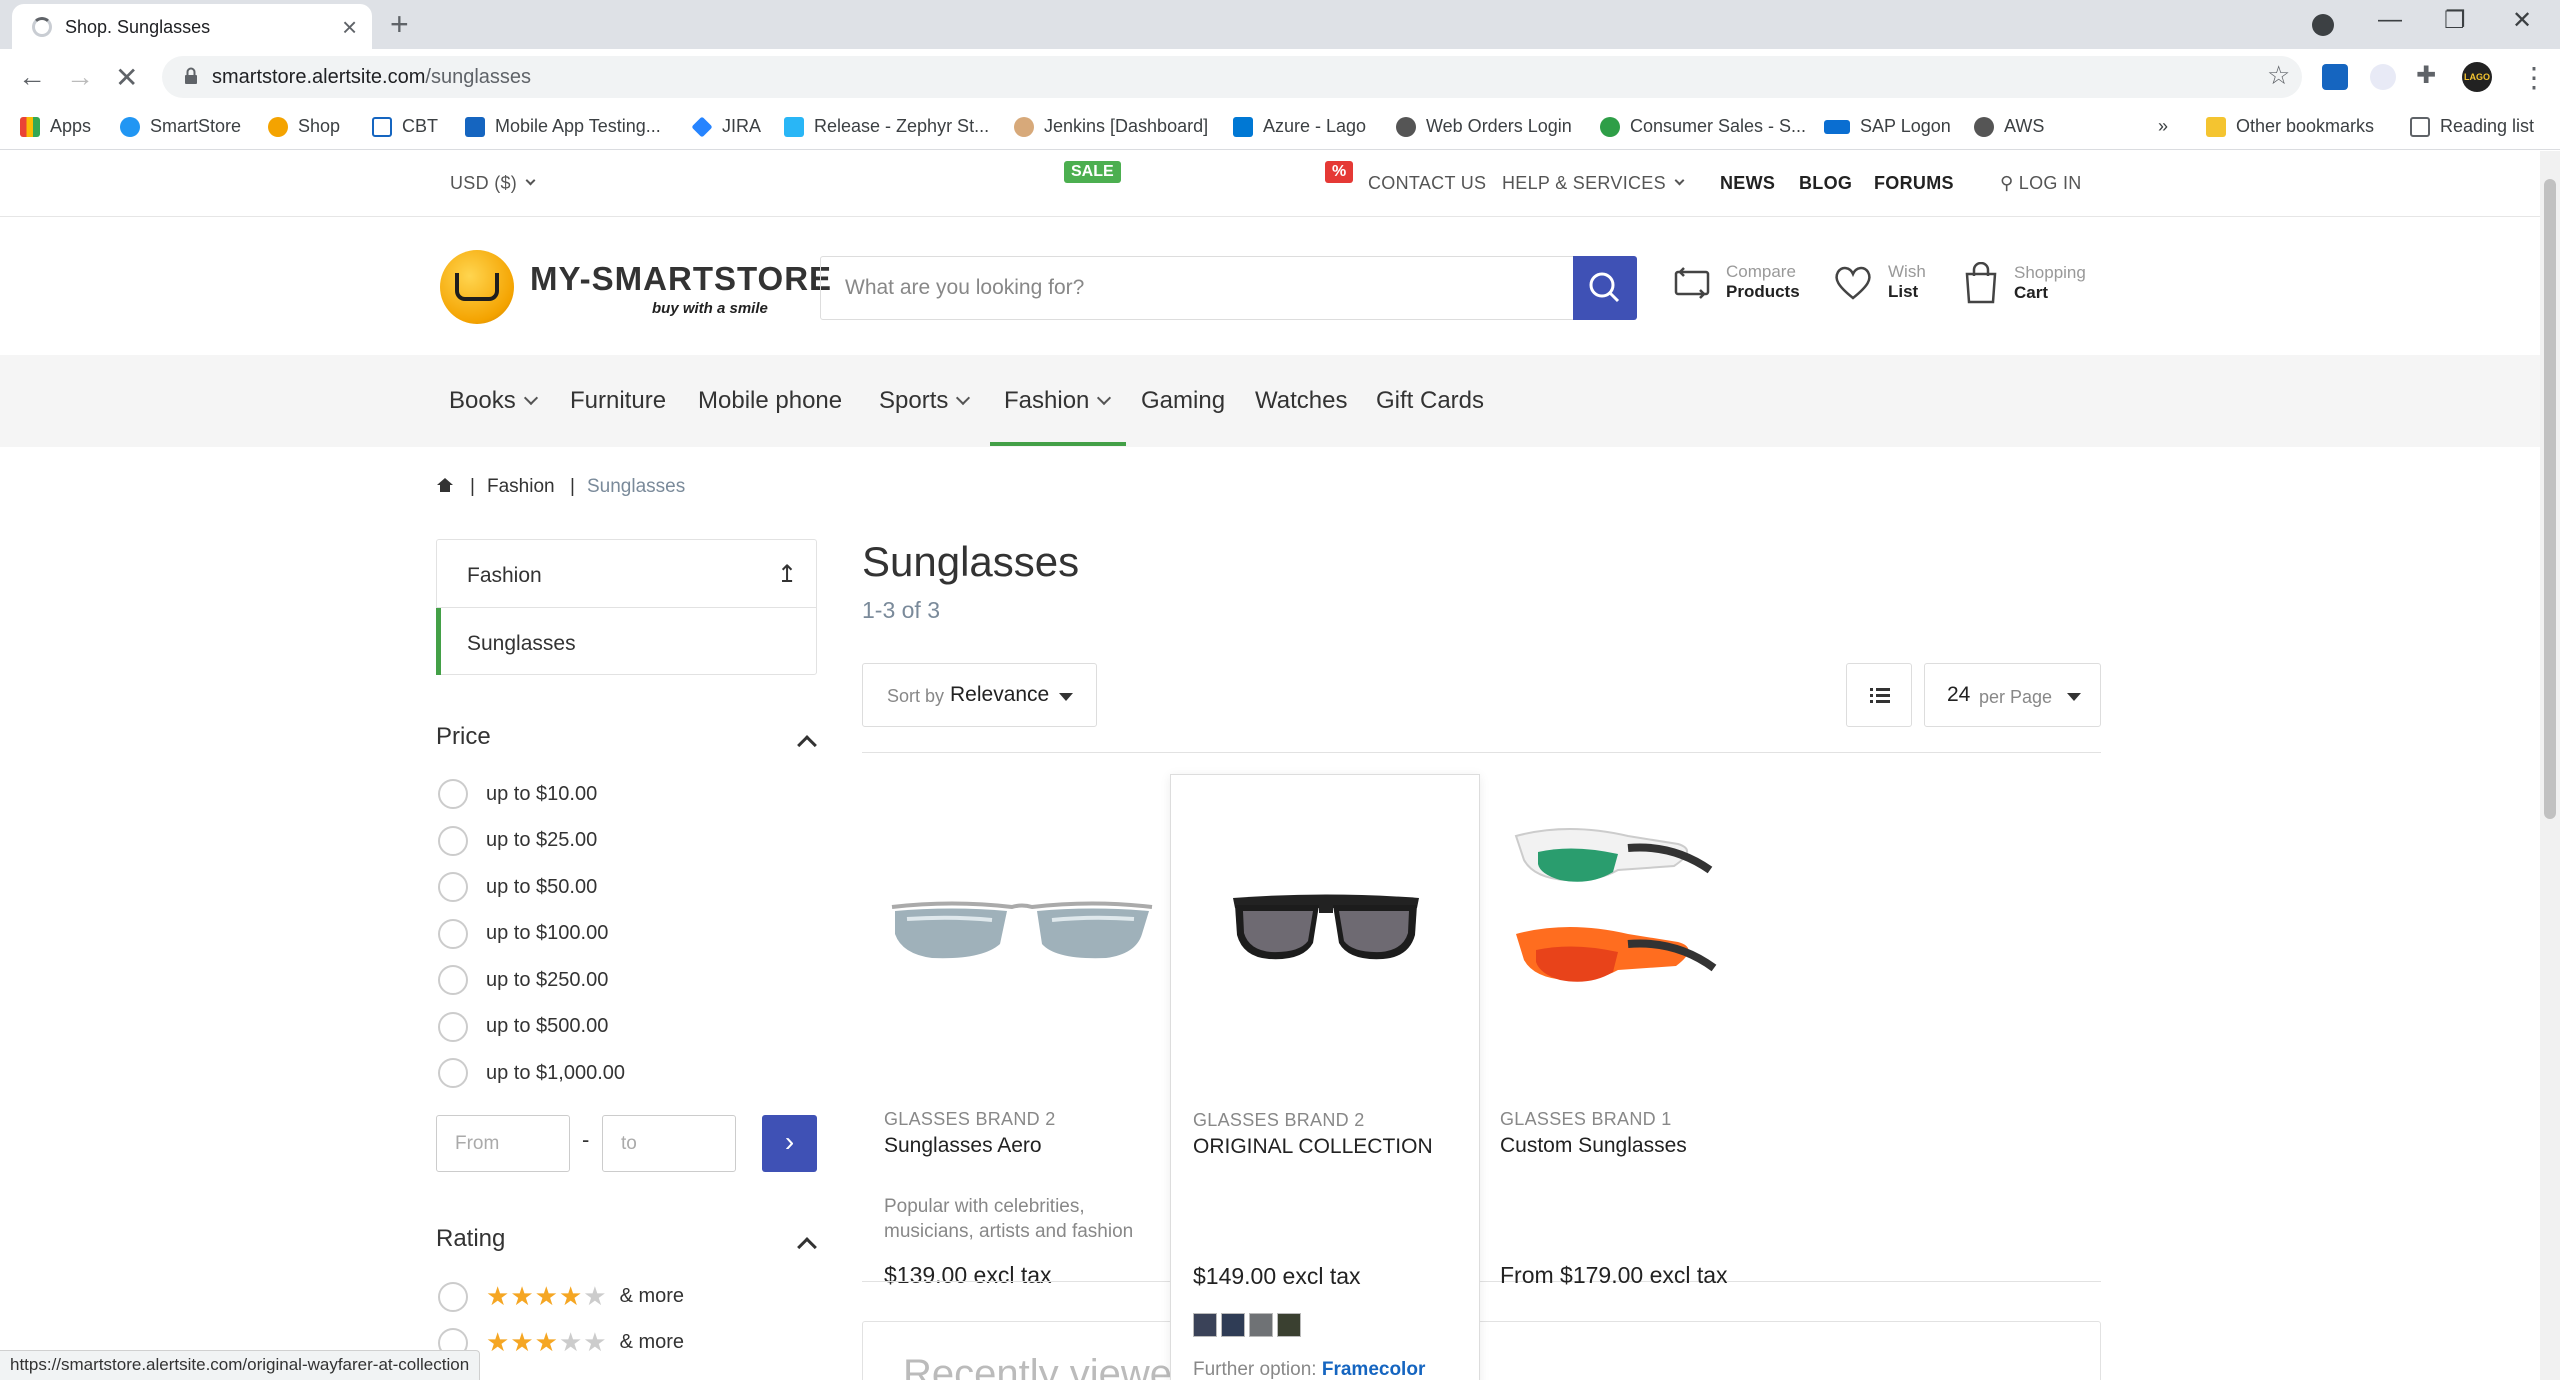 This screenshot has width=2560, height=1380. What do you see at coordinates (789, 1143) in the screenshot?
I see `apply-price-range-button: ›` at bounding box center [789, 1143].